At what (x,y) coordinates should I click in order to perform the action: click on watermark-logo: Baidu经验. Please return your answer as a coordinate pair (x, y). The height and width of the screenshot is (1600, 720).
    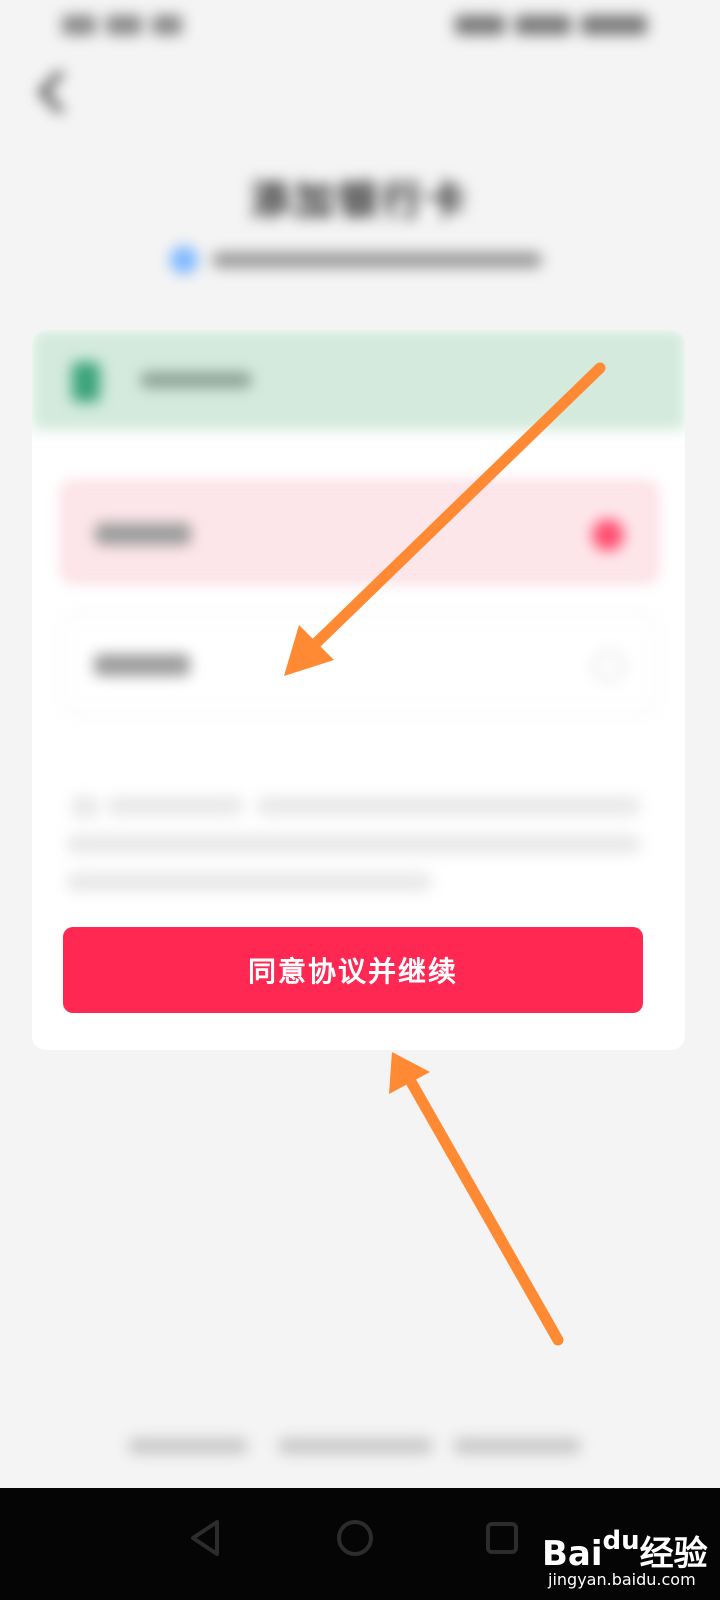
    Looking at the image, I should click on (625, 1550).